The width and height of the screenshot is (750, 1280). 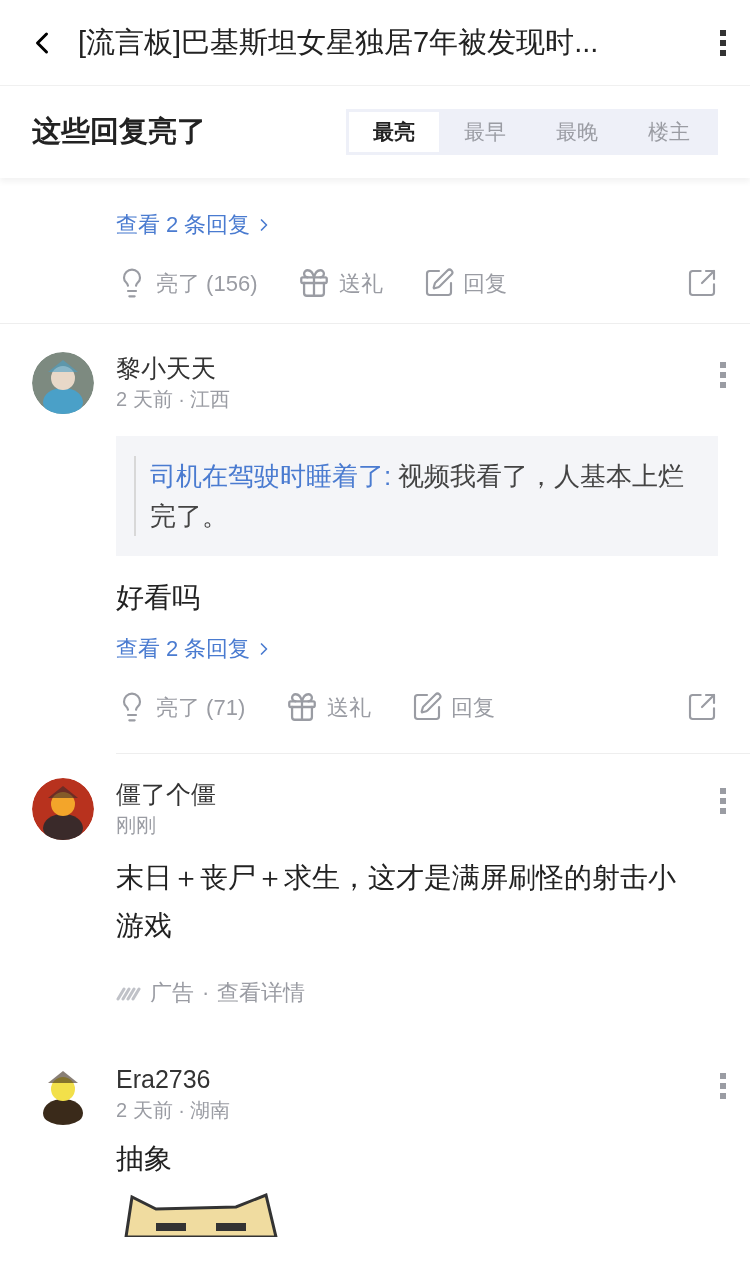 I want to click on sort-tab: 楼主, so click(x=669, y=132).